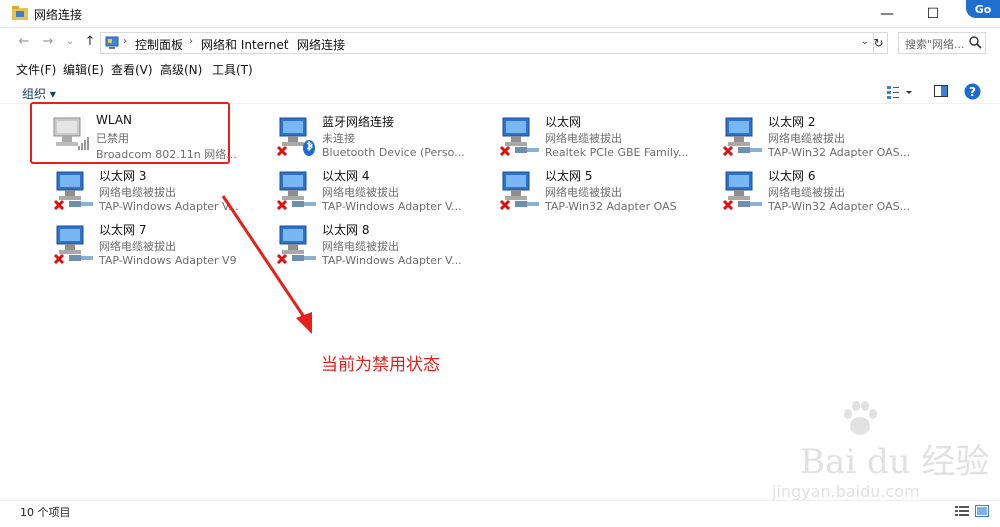 The height and width of the screenshot is (527, 1000). I want to click on watermark: Bai du 经验 jingyan.baidu.com, so click(875, 455).